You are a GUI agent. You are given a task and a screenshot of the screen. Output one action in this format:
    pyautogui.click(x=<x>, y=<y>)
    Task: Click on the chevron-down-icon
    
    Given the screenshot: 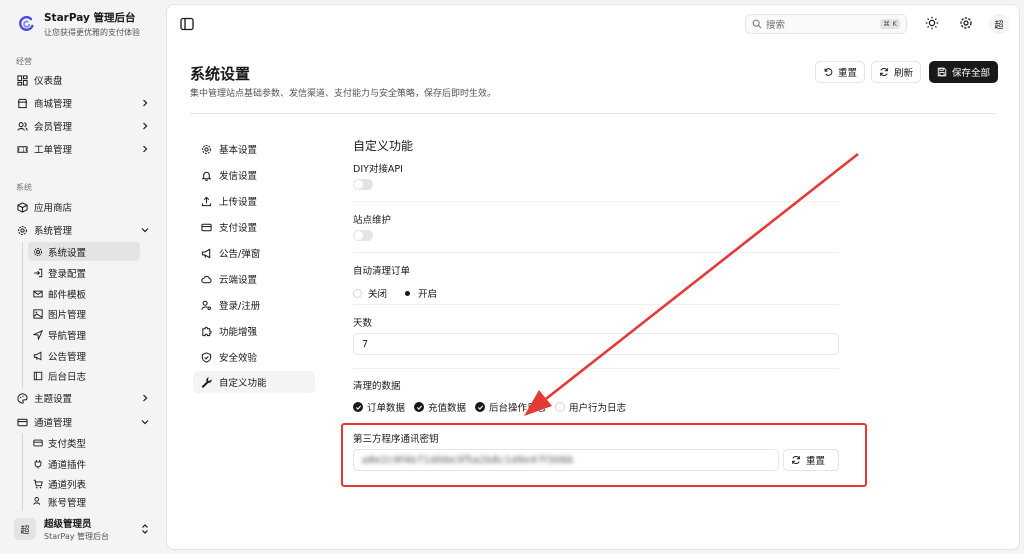 What is the action you would take?
    pyautogui.click(x=145, y=422)
    